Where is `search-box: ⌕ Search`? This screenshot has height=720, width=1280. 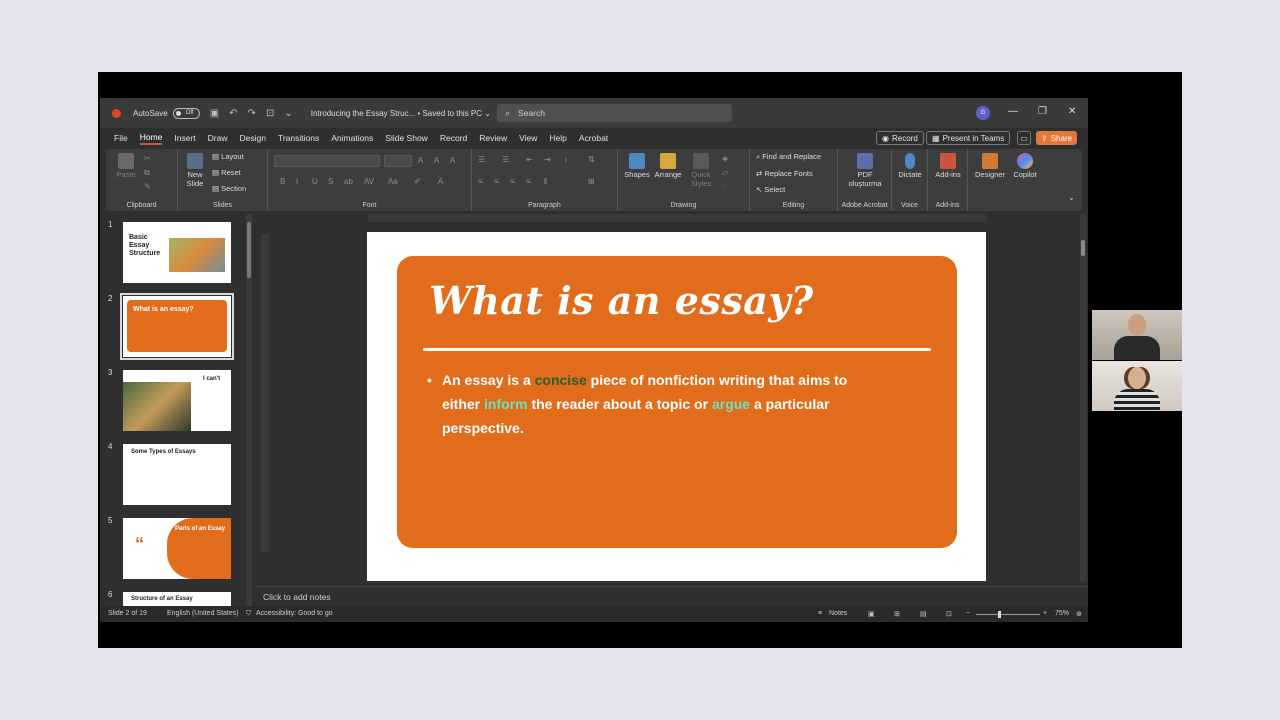 search-box: ⌕ Search is located at coordinates (614, 113).